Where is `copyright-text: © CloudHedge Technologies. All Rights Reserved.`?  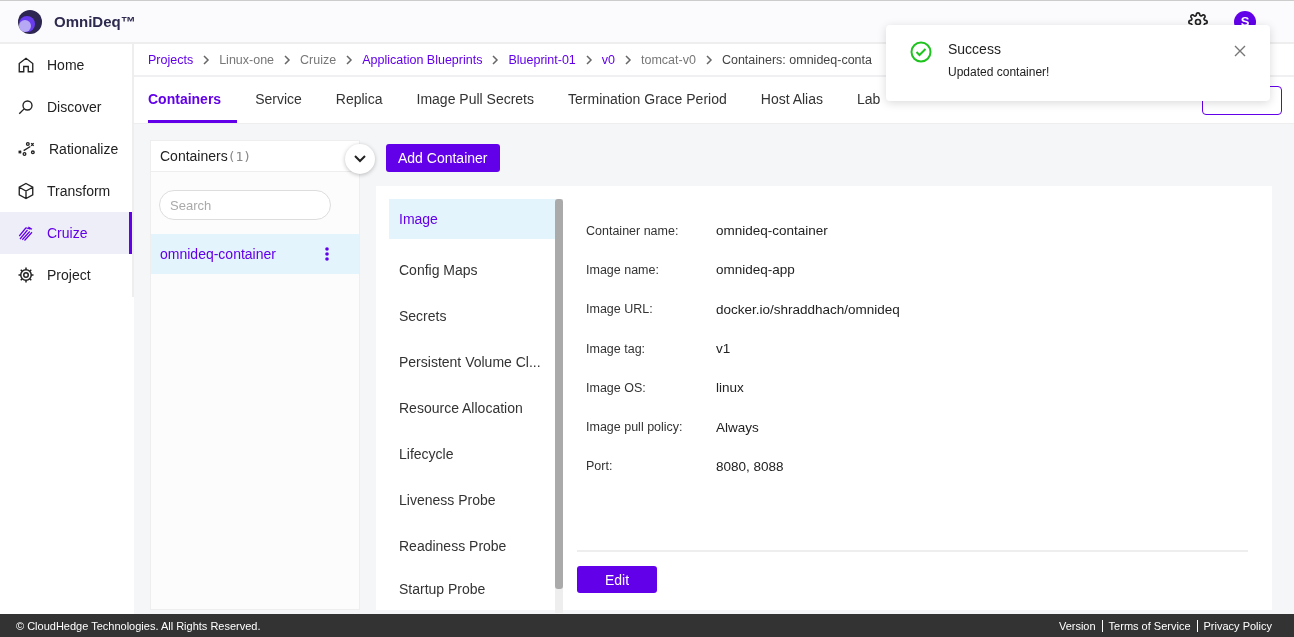
copyright-text: © CloudHedge Technologies. All Rights Reserved. is located at coordinates (138, 625).